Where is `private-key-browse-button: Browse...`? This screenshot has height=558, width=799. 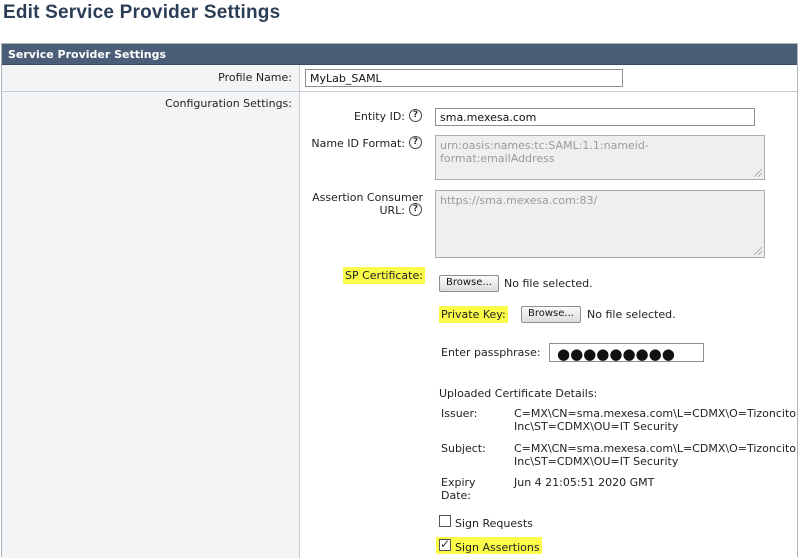
private-key-browse-button: Browse... is located at coordinates (551, 314).